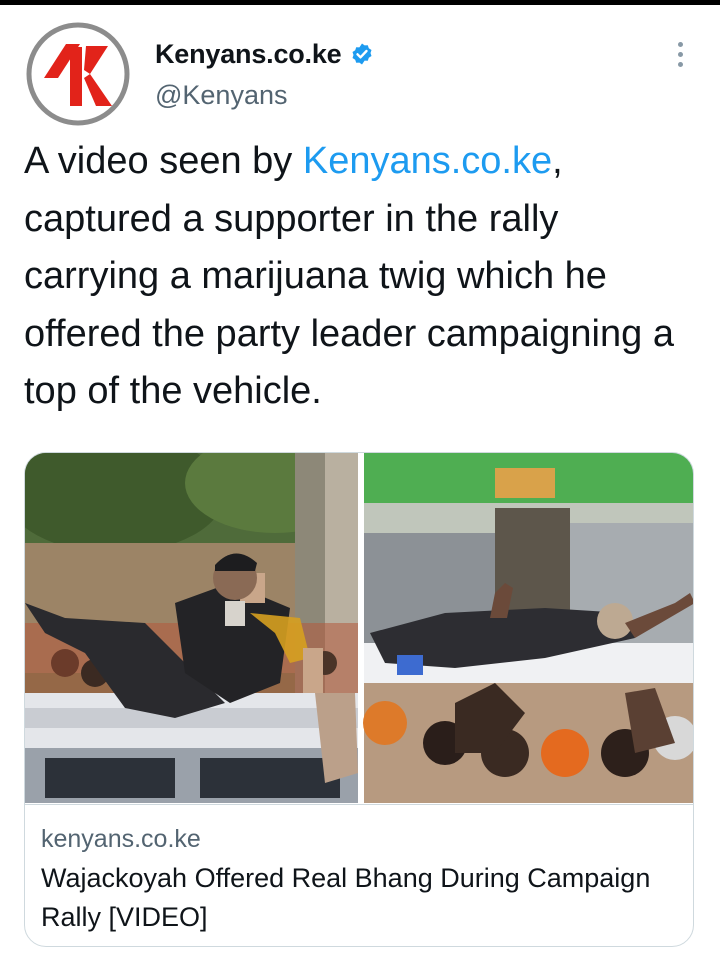 The height and width of the screenshot is (966, 720). I want to click on author-name-row: Kenyans.co.ke, so click(264, 54).